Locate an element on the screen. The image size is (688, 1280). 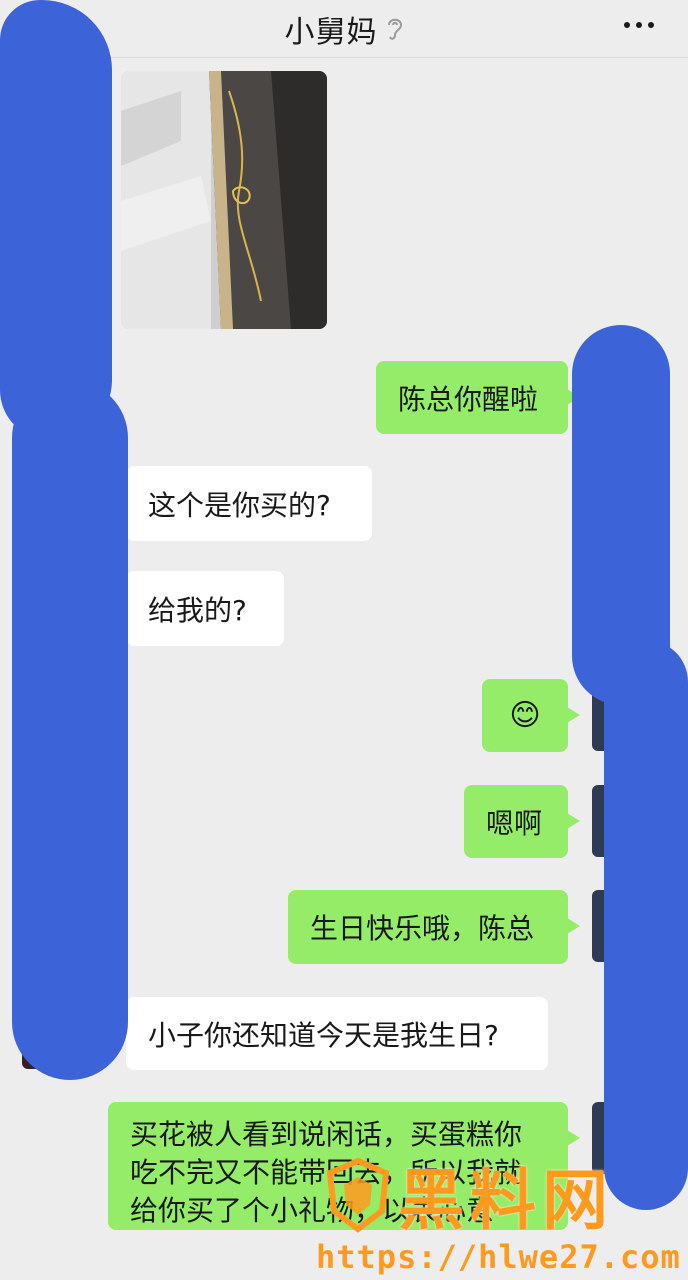
watermark-logo: 黑料网 is located at coordinates (503, 1195).